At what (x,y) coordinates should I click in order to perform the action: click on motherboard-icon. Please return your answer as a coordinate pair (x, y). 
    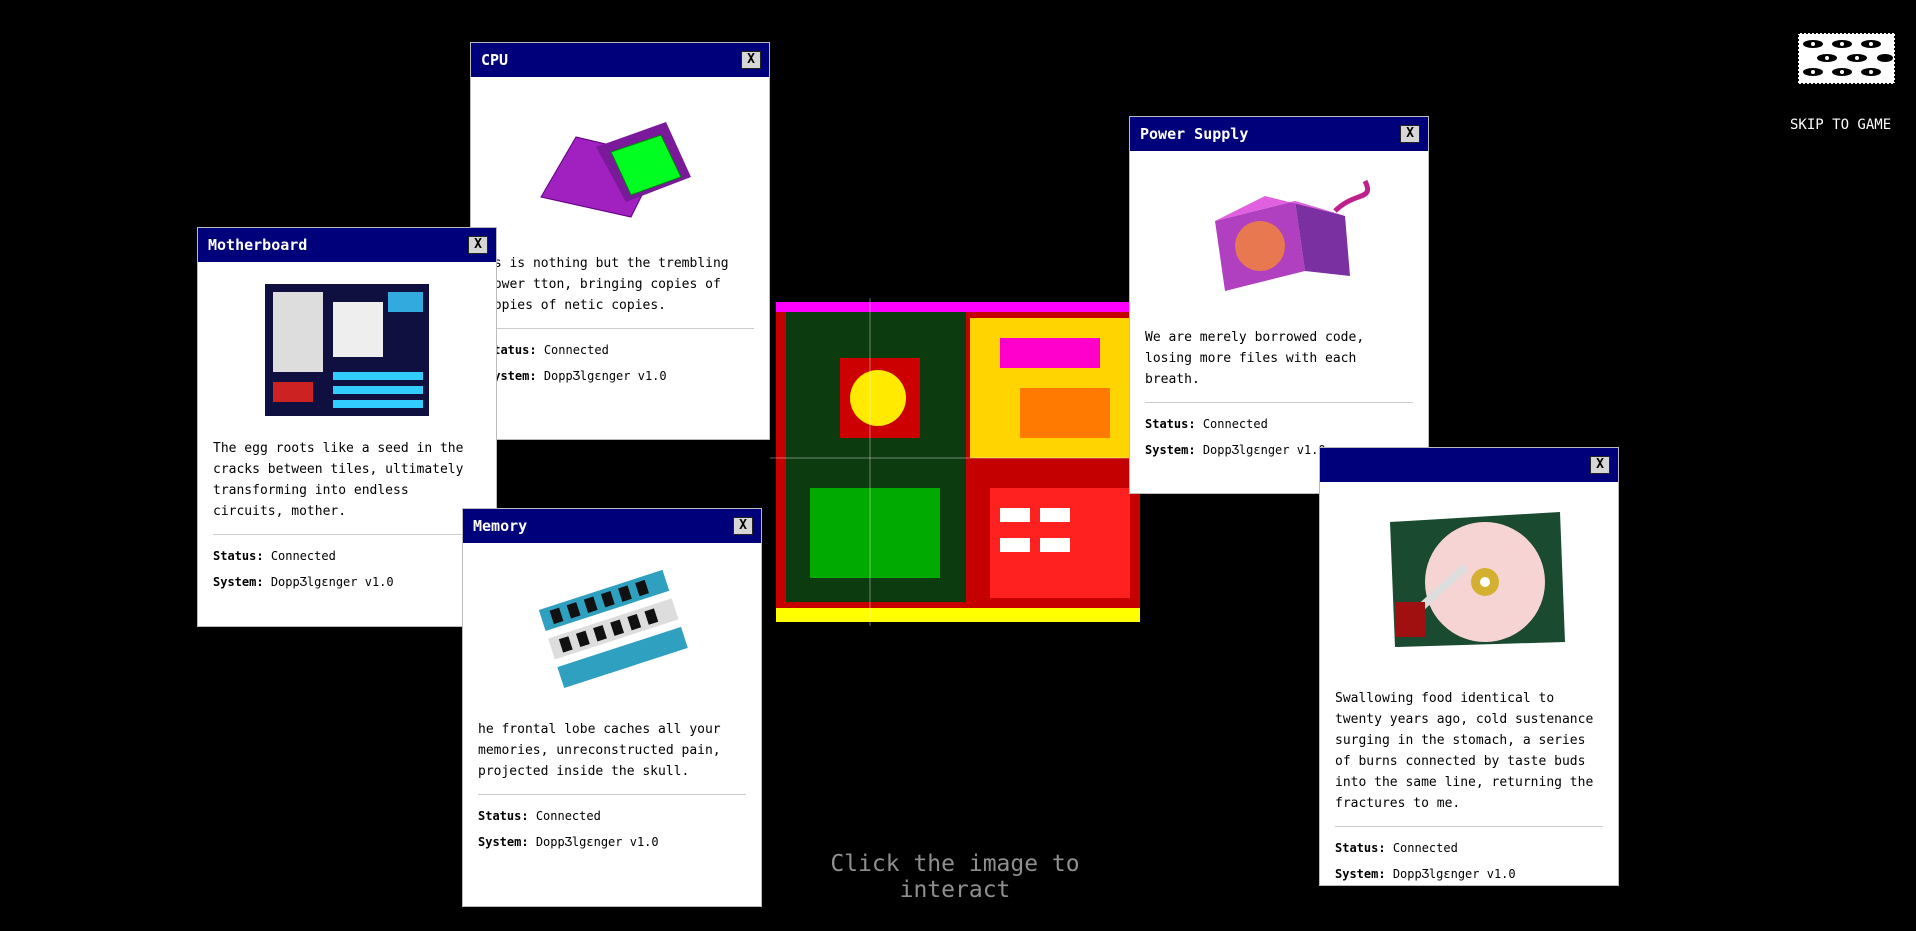
    Looking at the image, I should click on (347, 350).